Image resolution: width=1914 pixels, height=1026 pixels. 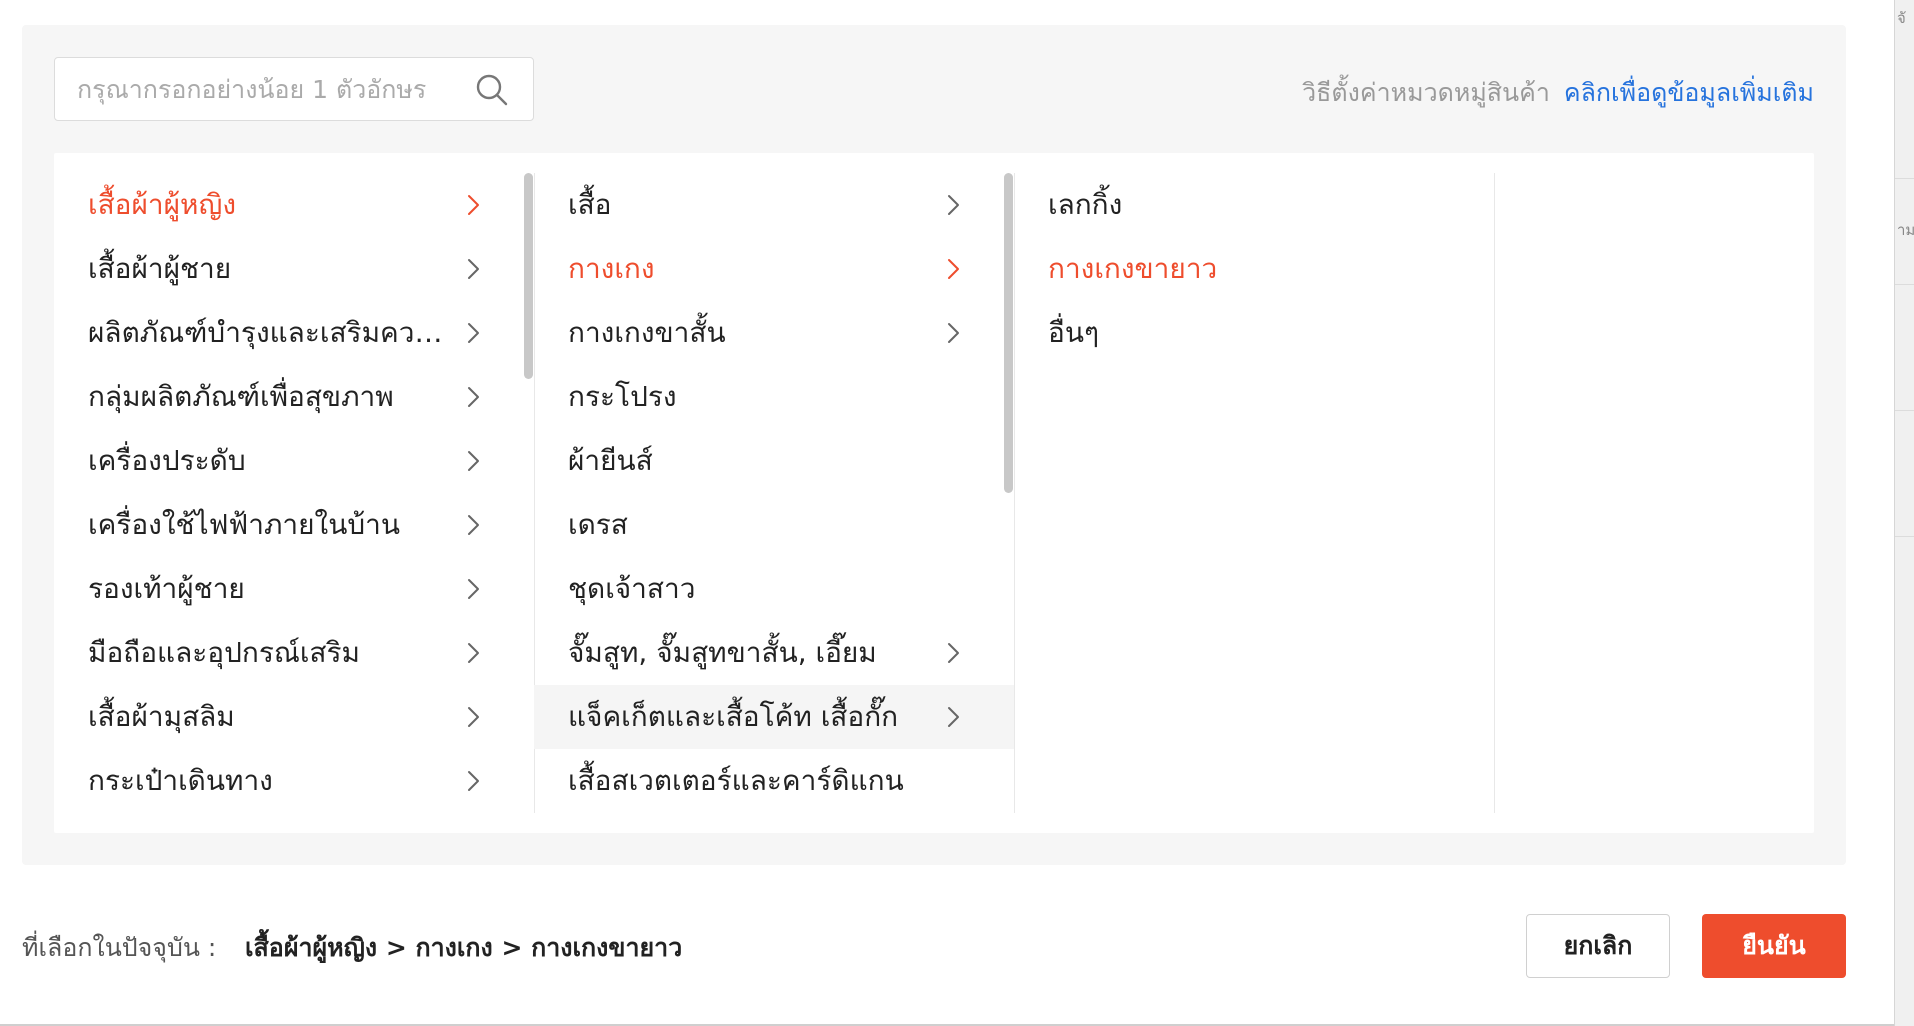 I want to click on category-item-label: กางเกงขาสั้น, so click(x=647, y=332).